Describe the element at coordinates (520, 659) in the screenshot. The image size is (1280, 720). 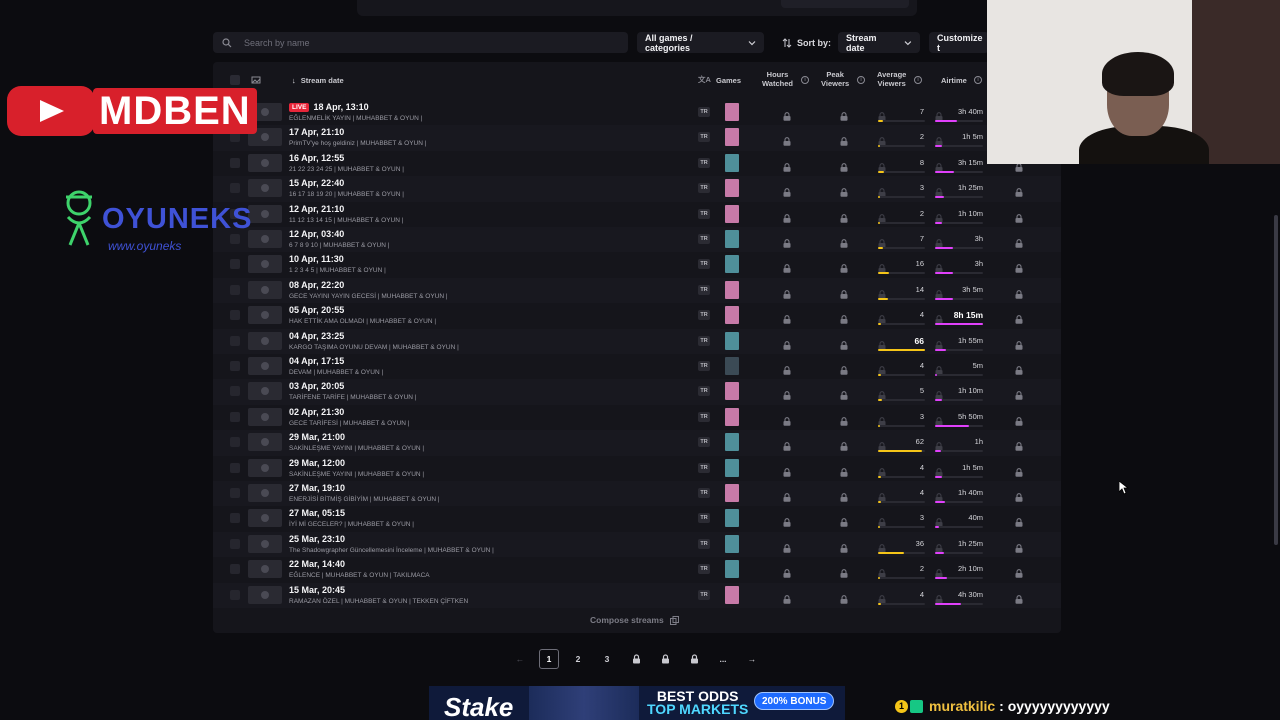
I see `prev-page-button: ←` at that location.